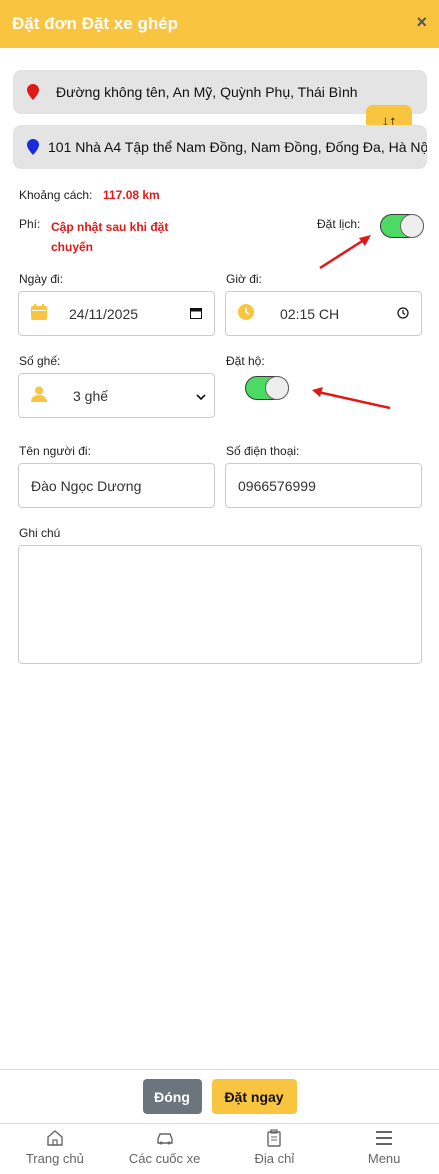  Describe the element at coordinates (196, 314) in the screenshot. I see `calendar-picker-icon` at that location.